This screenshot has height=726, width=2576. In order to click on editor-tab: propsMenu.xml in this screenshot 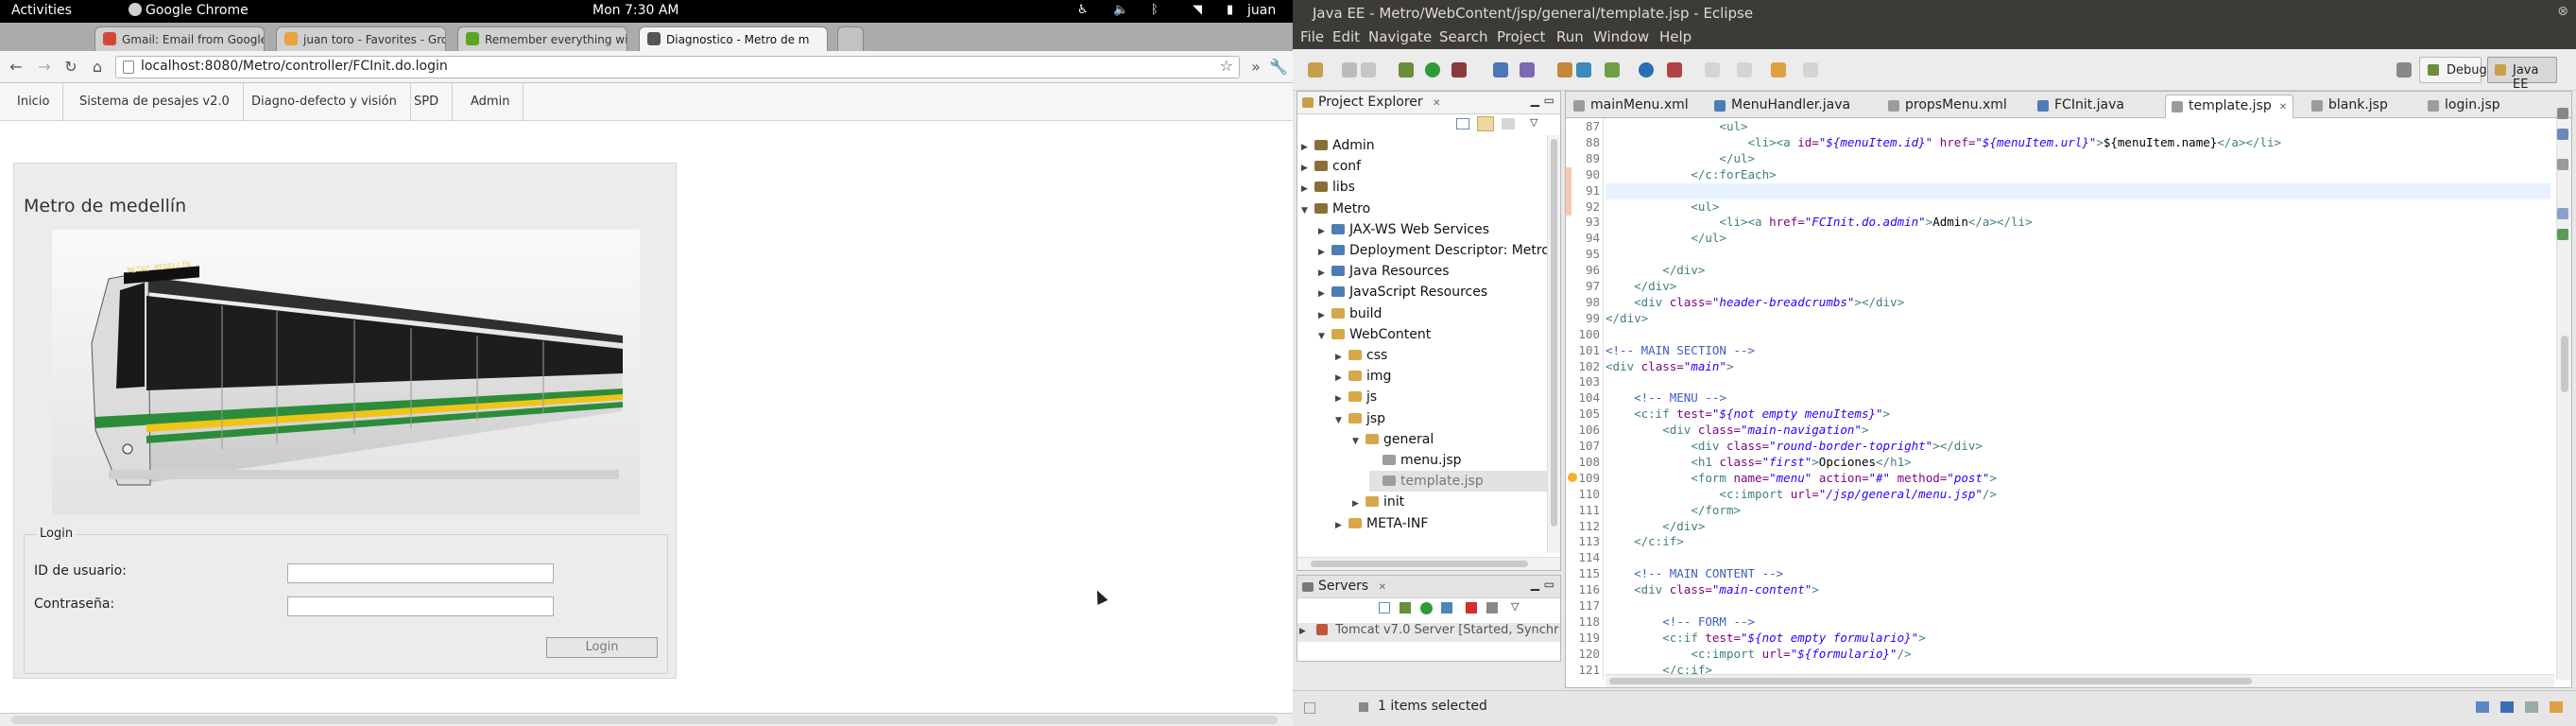, I will do `click(1947, 107)`.